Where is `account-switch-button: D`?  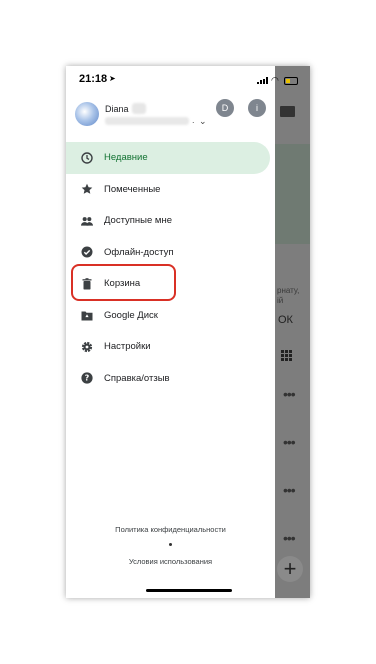 account-switch-button: D is located at coordinates (225, 108).